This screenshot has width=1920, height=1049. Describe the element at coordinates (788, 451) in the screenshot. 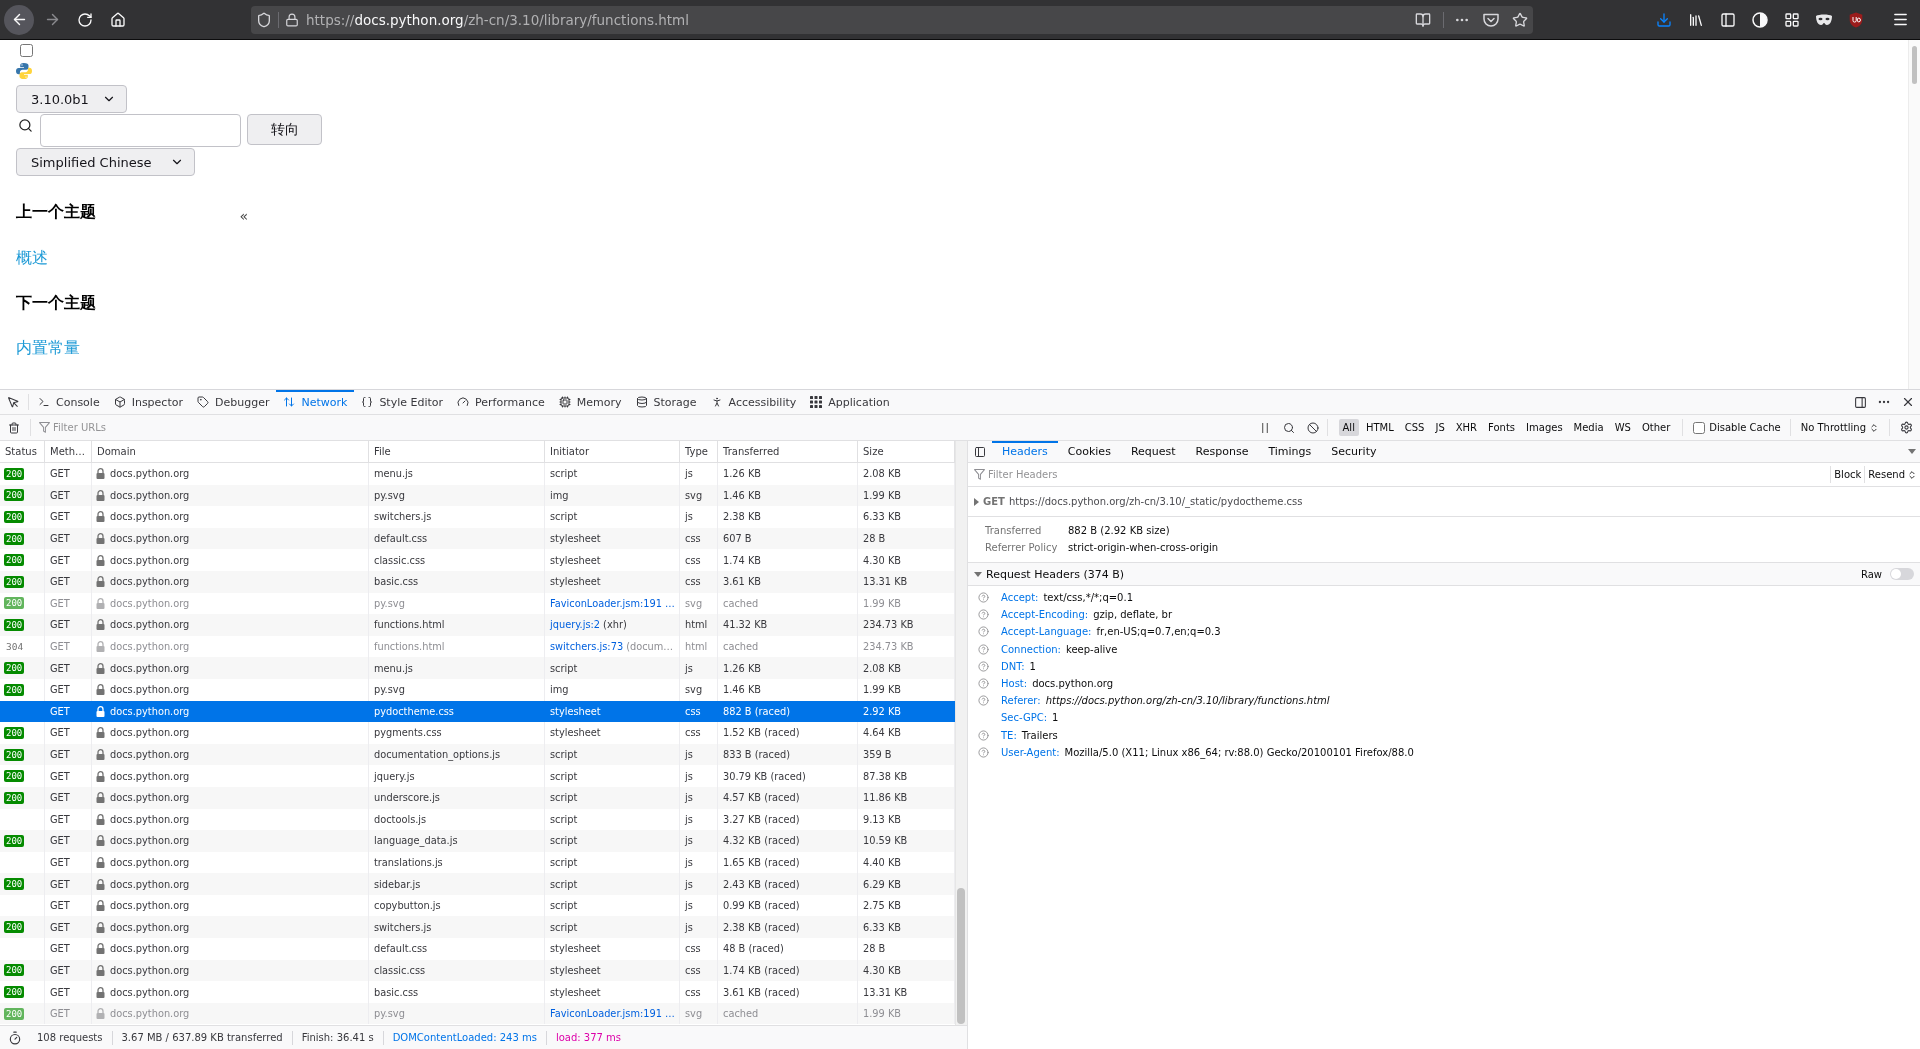

I see `column-header: Transferred` at that location.